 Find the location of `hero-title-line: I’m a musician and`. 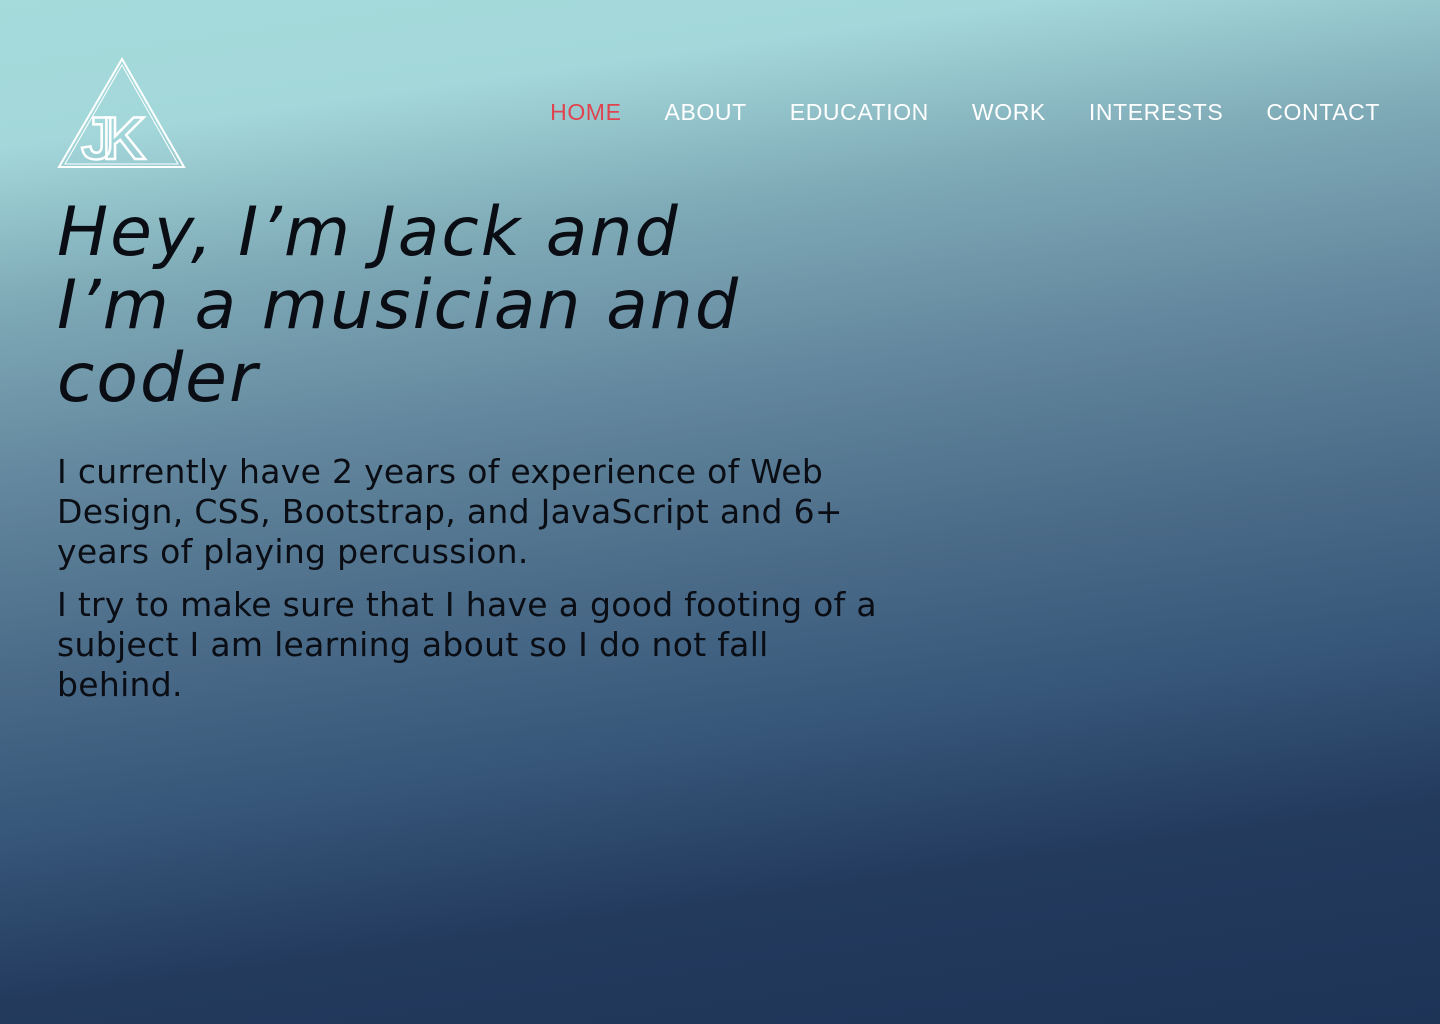

hero-title-line: I’m a musician and is located at coordinates (399, 305).